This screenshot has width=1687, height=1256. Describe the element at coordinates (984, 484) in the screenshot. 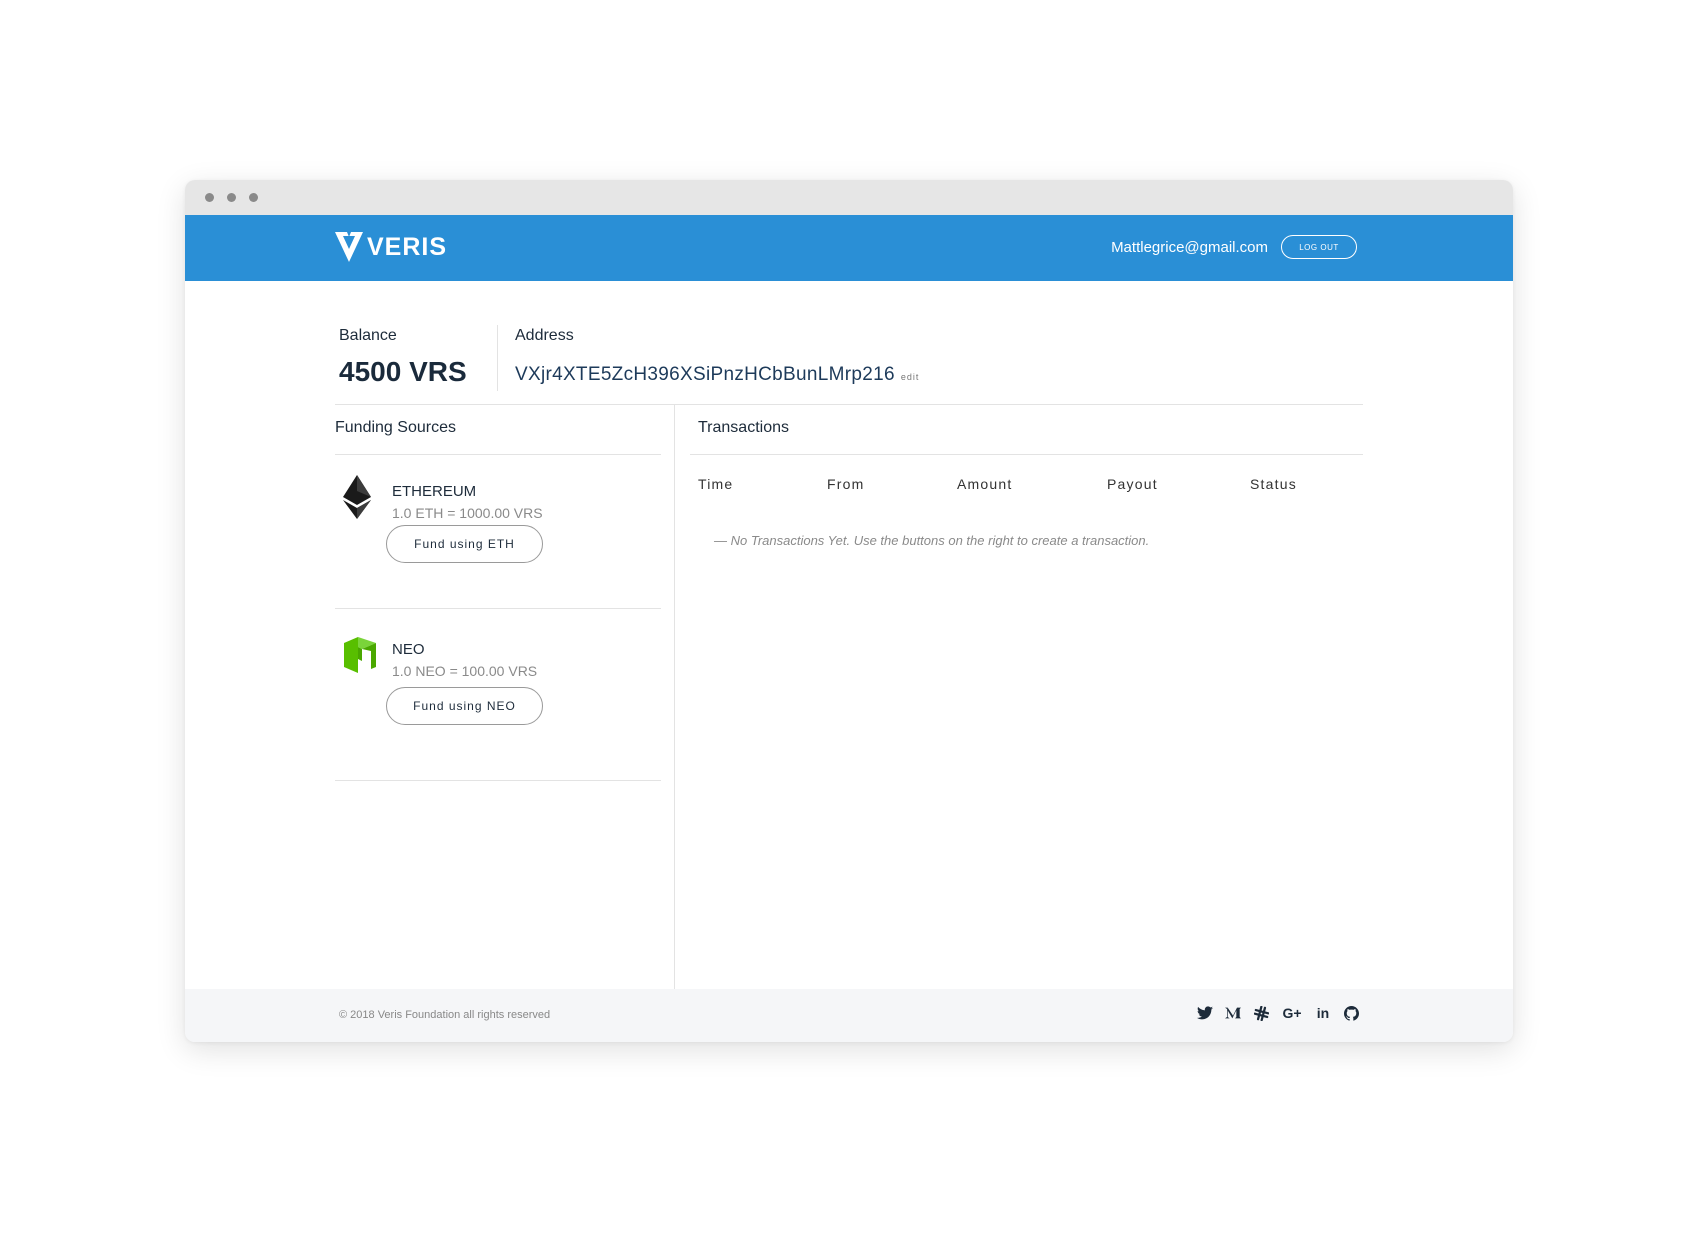

I see `column-header-amount: Amount` at that location.